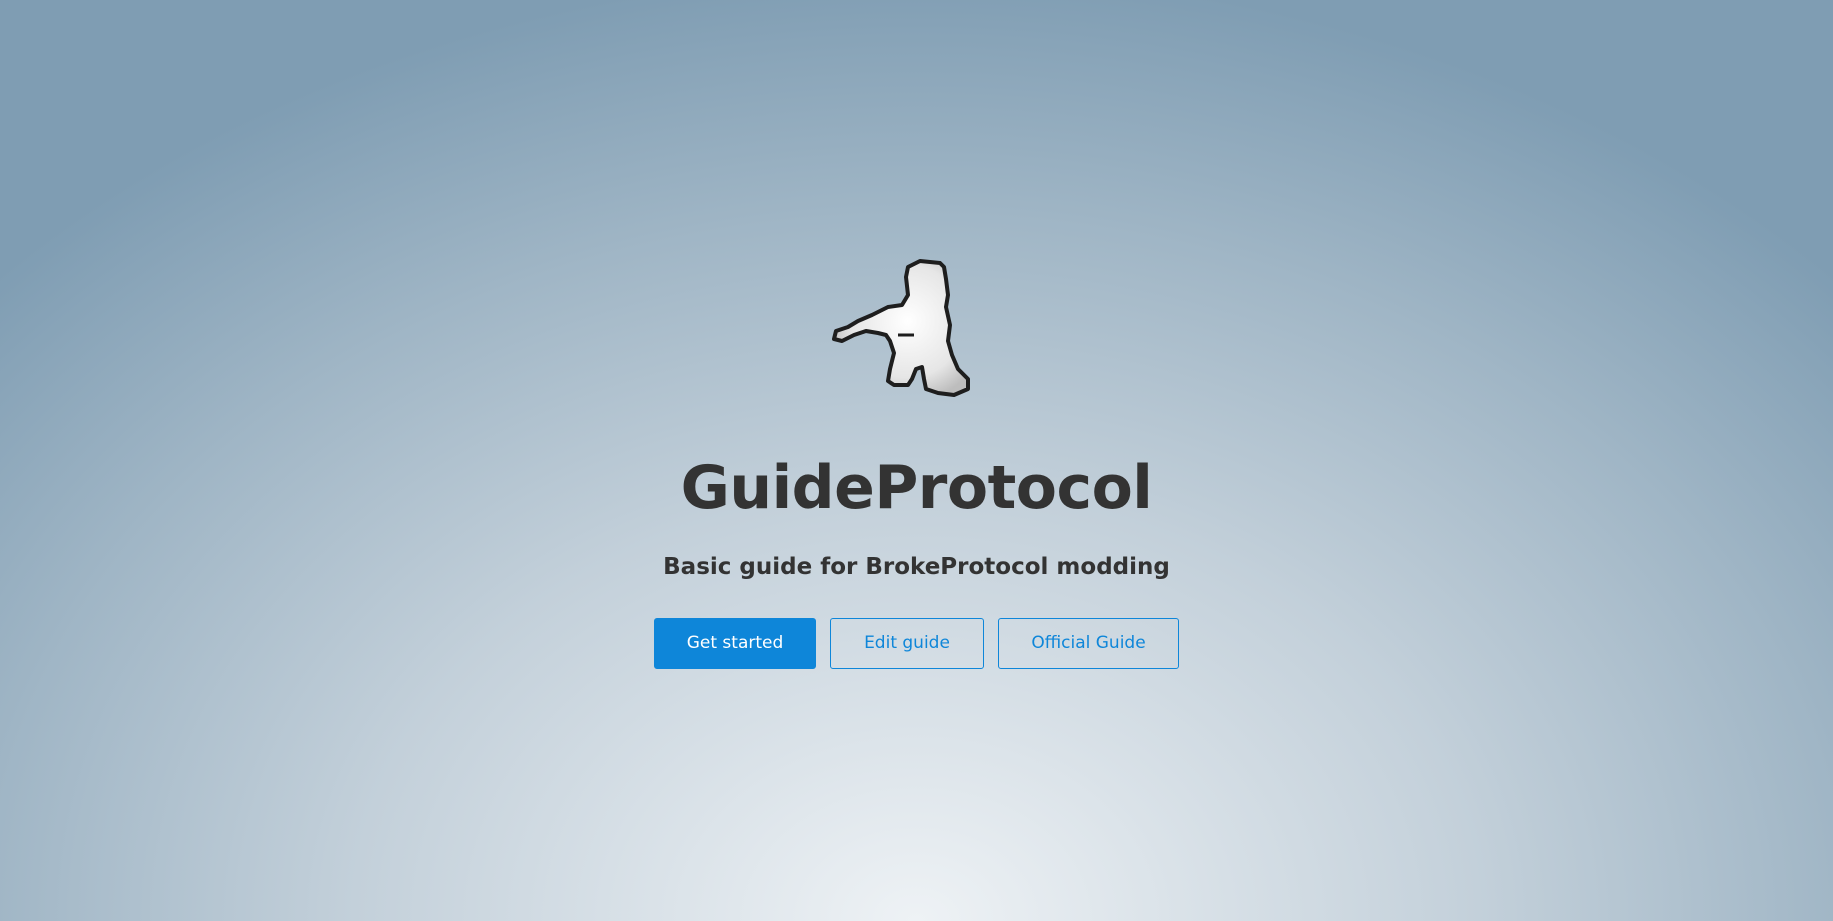 The image size is (1833, 921). What do you see at coordinates (916, 567) in the screenshot?
I see `page-subtitle: Basic guide for BrokeProtocol modding` at bounding box center [916, 567].